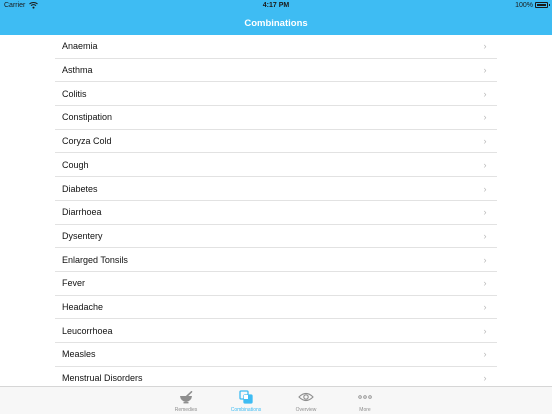 This screenshot has height=414, width=552. What do you see at coordinates (276, 47) in the screenshot?
I see `list-item: Anaemia ›` at bounding box center [276, 47].